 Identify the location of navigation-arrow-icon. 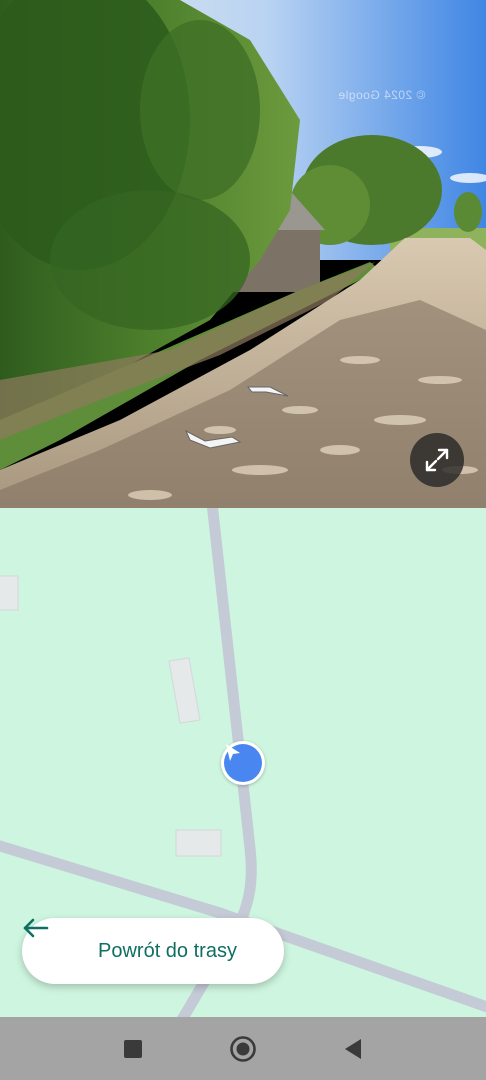
(233, 752).